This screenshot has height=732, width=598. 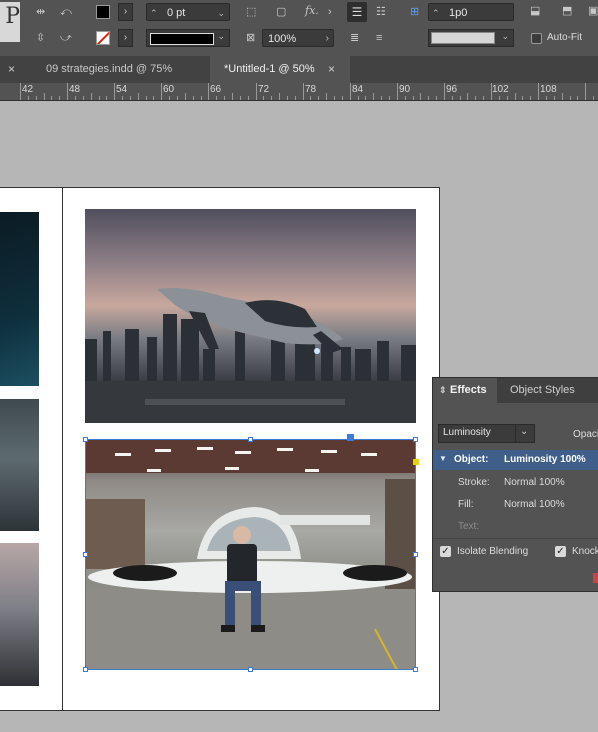 I want to click on offset-icon: ⊞, so click(x=415, y=12).